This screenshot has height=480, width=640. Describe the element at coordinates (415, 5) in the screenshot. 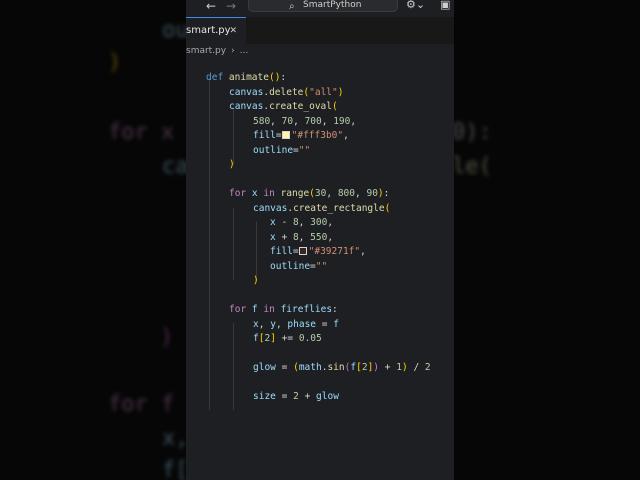

I see `copilot-icon: ⚙⌄` at that location.